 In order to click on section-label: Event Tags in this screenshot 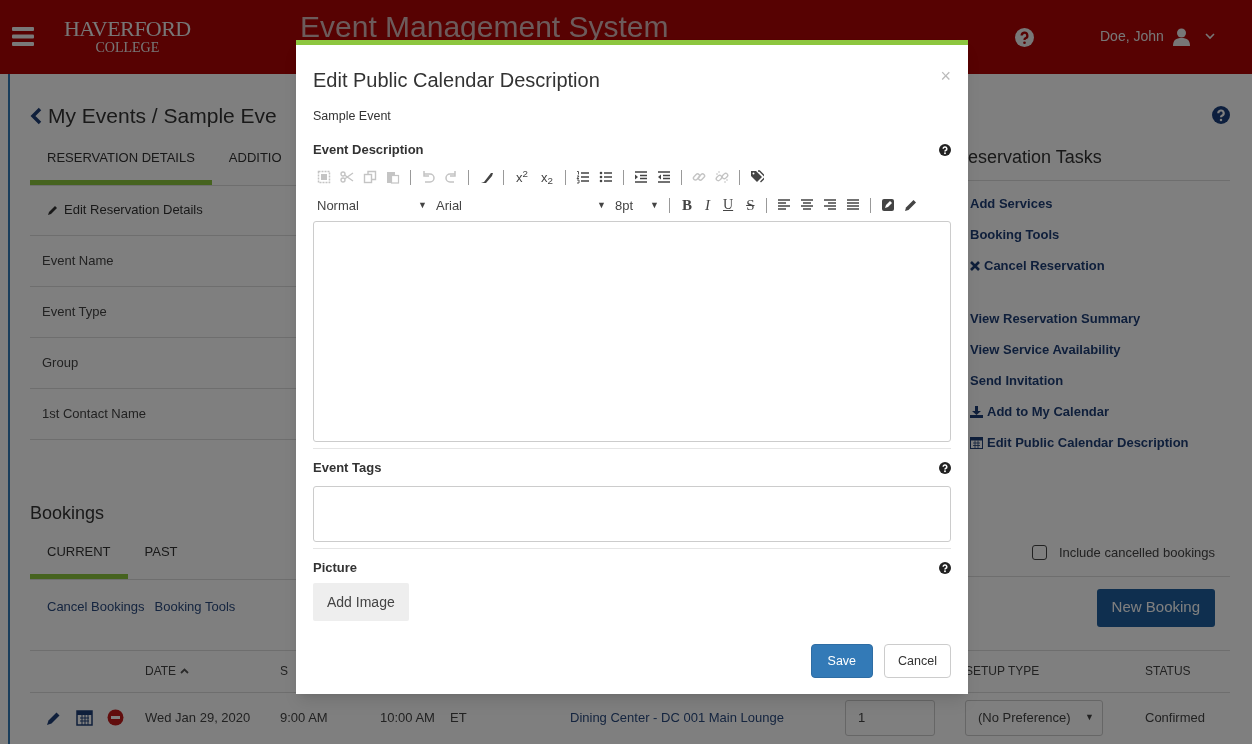, I will do `click(347, 468)`.